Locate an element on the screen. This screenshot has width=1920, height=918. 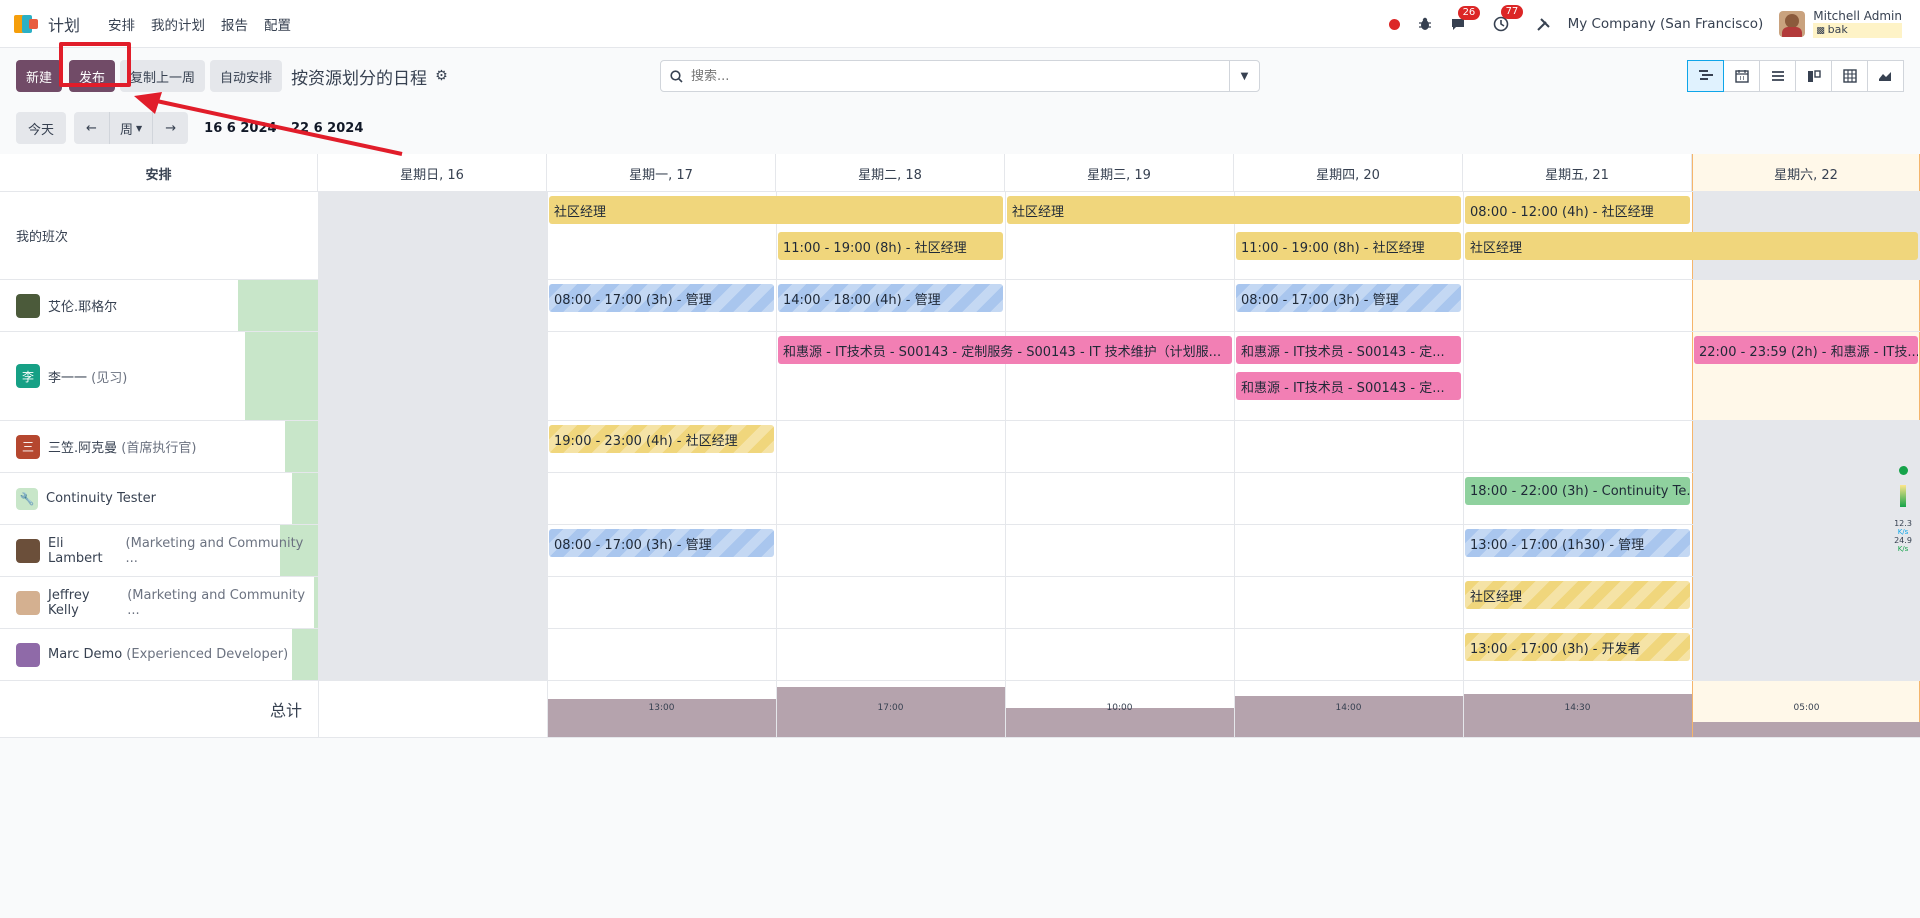
row-name: Marc Demo is located at coordinates (85, 654).